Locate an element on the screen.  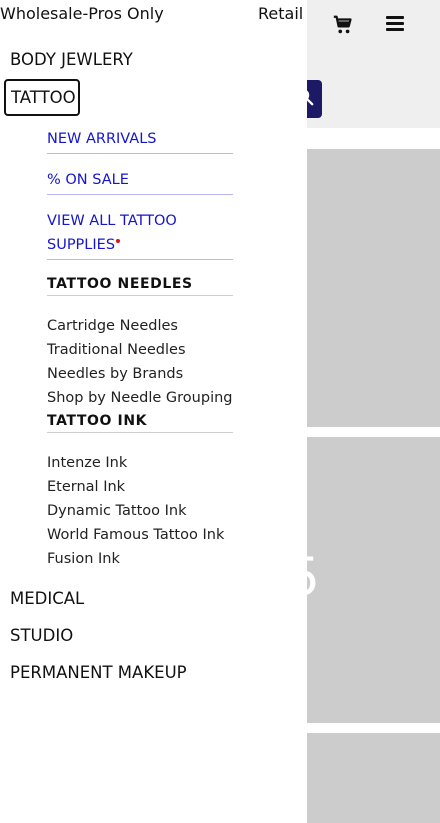
list-item: Eternal Ink is located at coordinates (135, 487).